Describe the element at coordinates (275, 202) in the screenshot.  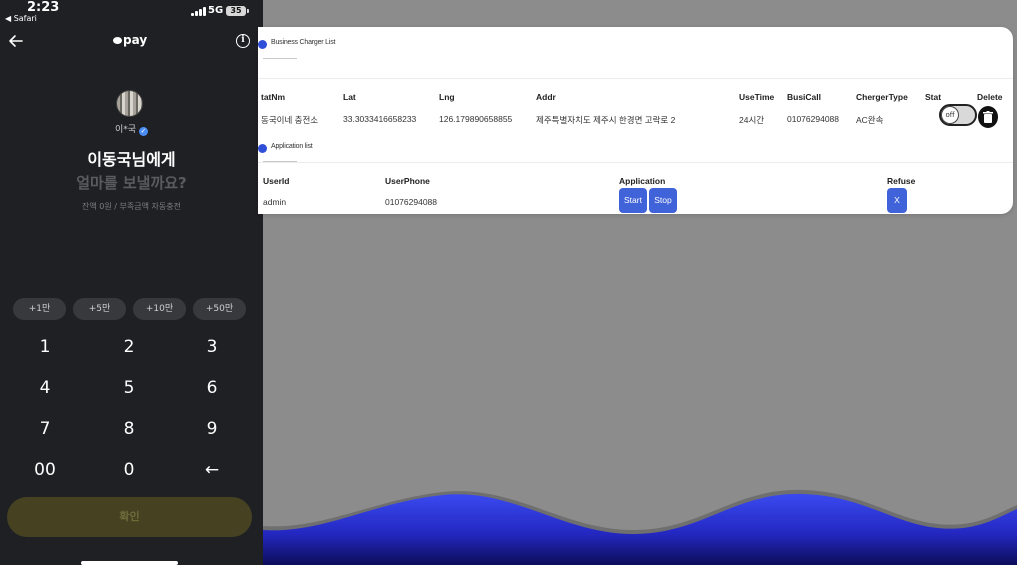
I see `application-userid-cell: admin` at that location.